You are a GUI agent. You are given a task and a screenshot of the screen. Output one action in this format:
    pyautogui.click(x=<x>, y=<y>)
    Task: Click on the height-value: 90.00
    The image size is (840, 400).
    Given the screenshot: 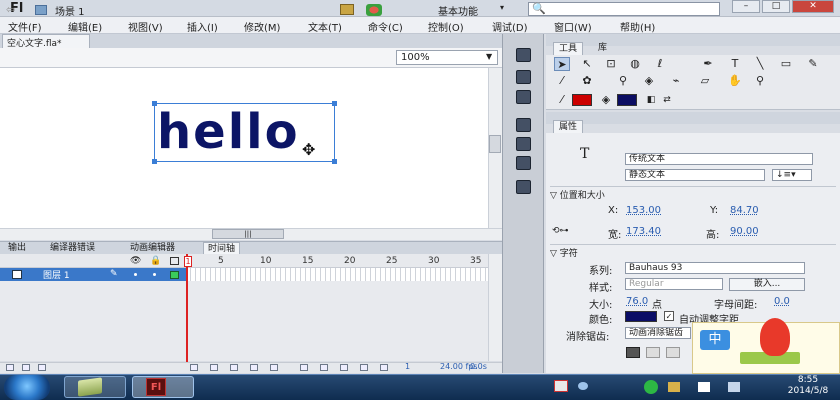 What is the action you would take?
    pyautogui.click(x=744, y=231)
    